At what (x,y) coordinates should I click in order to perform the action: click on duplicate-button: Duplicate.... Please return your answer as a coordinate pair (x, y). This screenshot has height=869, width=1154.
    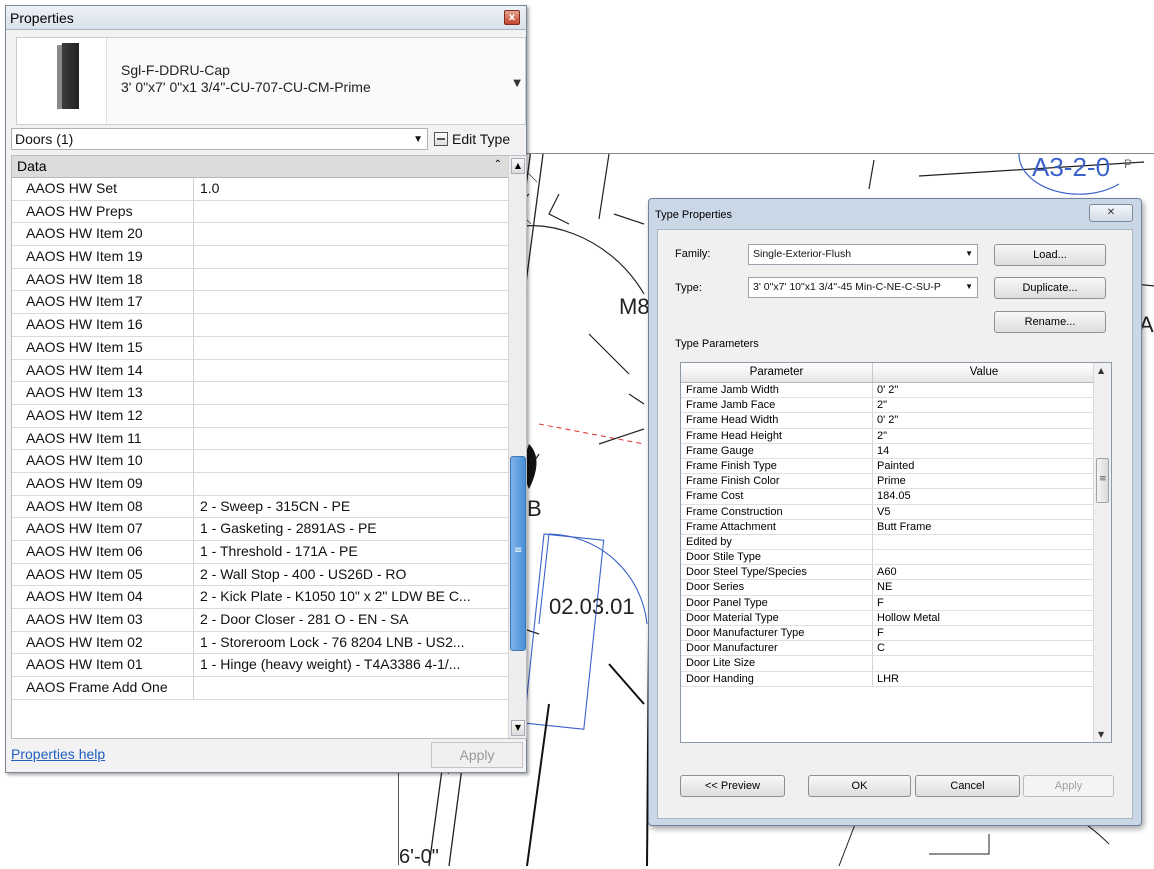
    Looking at the image, I should click on (1050, 288).